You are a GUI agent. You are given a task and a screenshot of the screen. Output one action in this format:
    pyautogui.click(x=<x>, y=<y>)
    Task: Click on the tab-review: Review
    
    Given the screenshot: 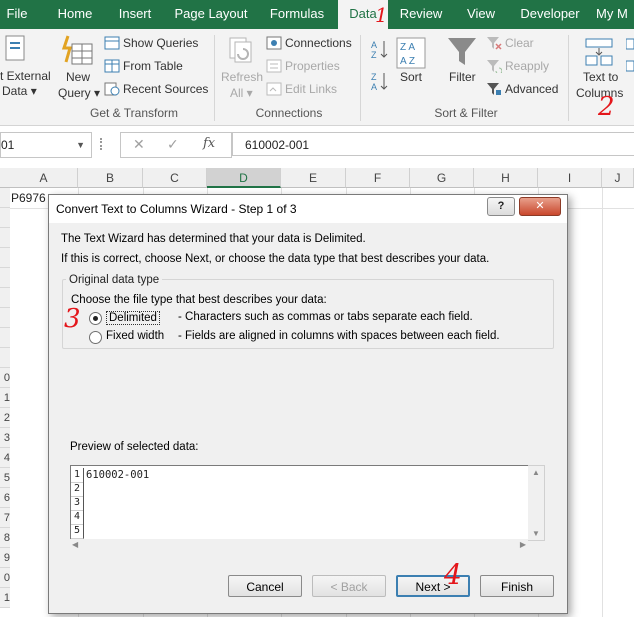 What is the action you would take?
    pyautogui.click(x=421, y=14)
    